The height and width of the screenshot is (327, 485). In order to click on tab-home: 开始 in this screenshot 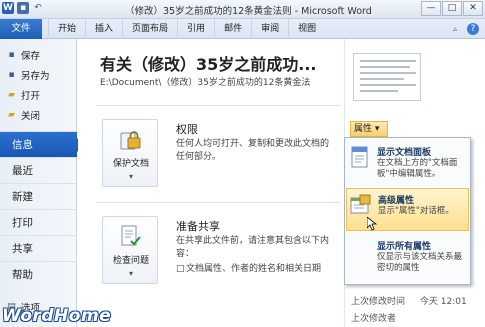, I will do `click(66, 29)`.